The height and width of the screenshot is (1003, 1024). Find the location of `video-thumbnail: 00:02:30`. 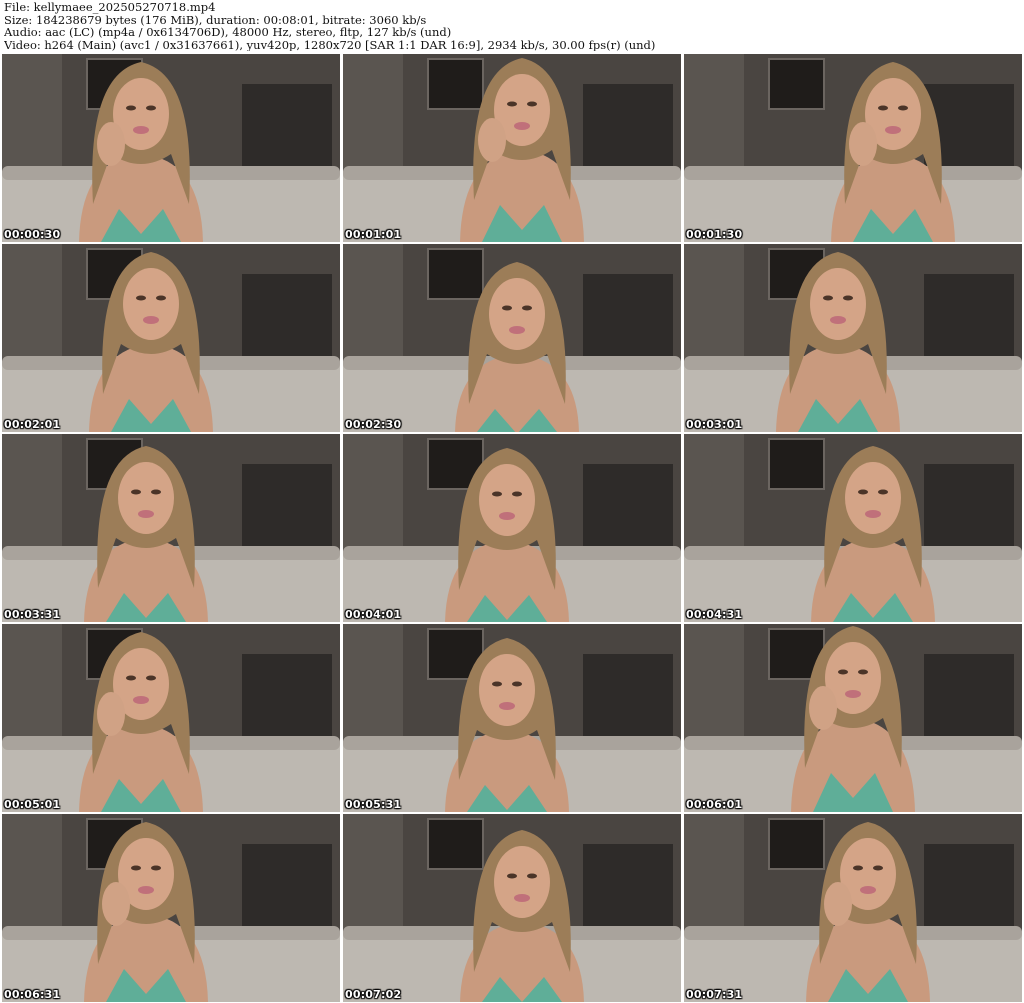

video-thumbnail: 00:02:30 is located at coordinates (512, 338).